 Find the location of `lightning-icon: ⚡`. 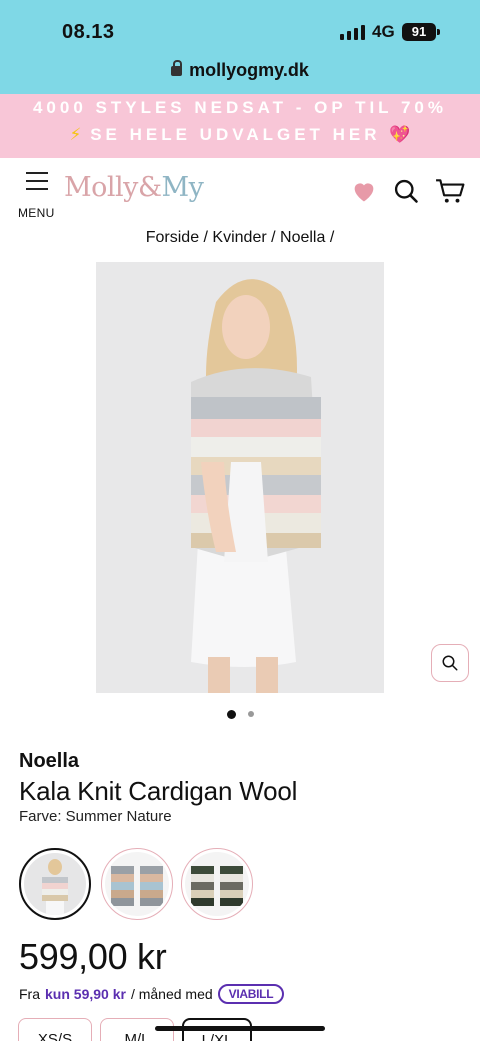

lightning-icon: ⚡ is located at coordinates (75, 134).